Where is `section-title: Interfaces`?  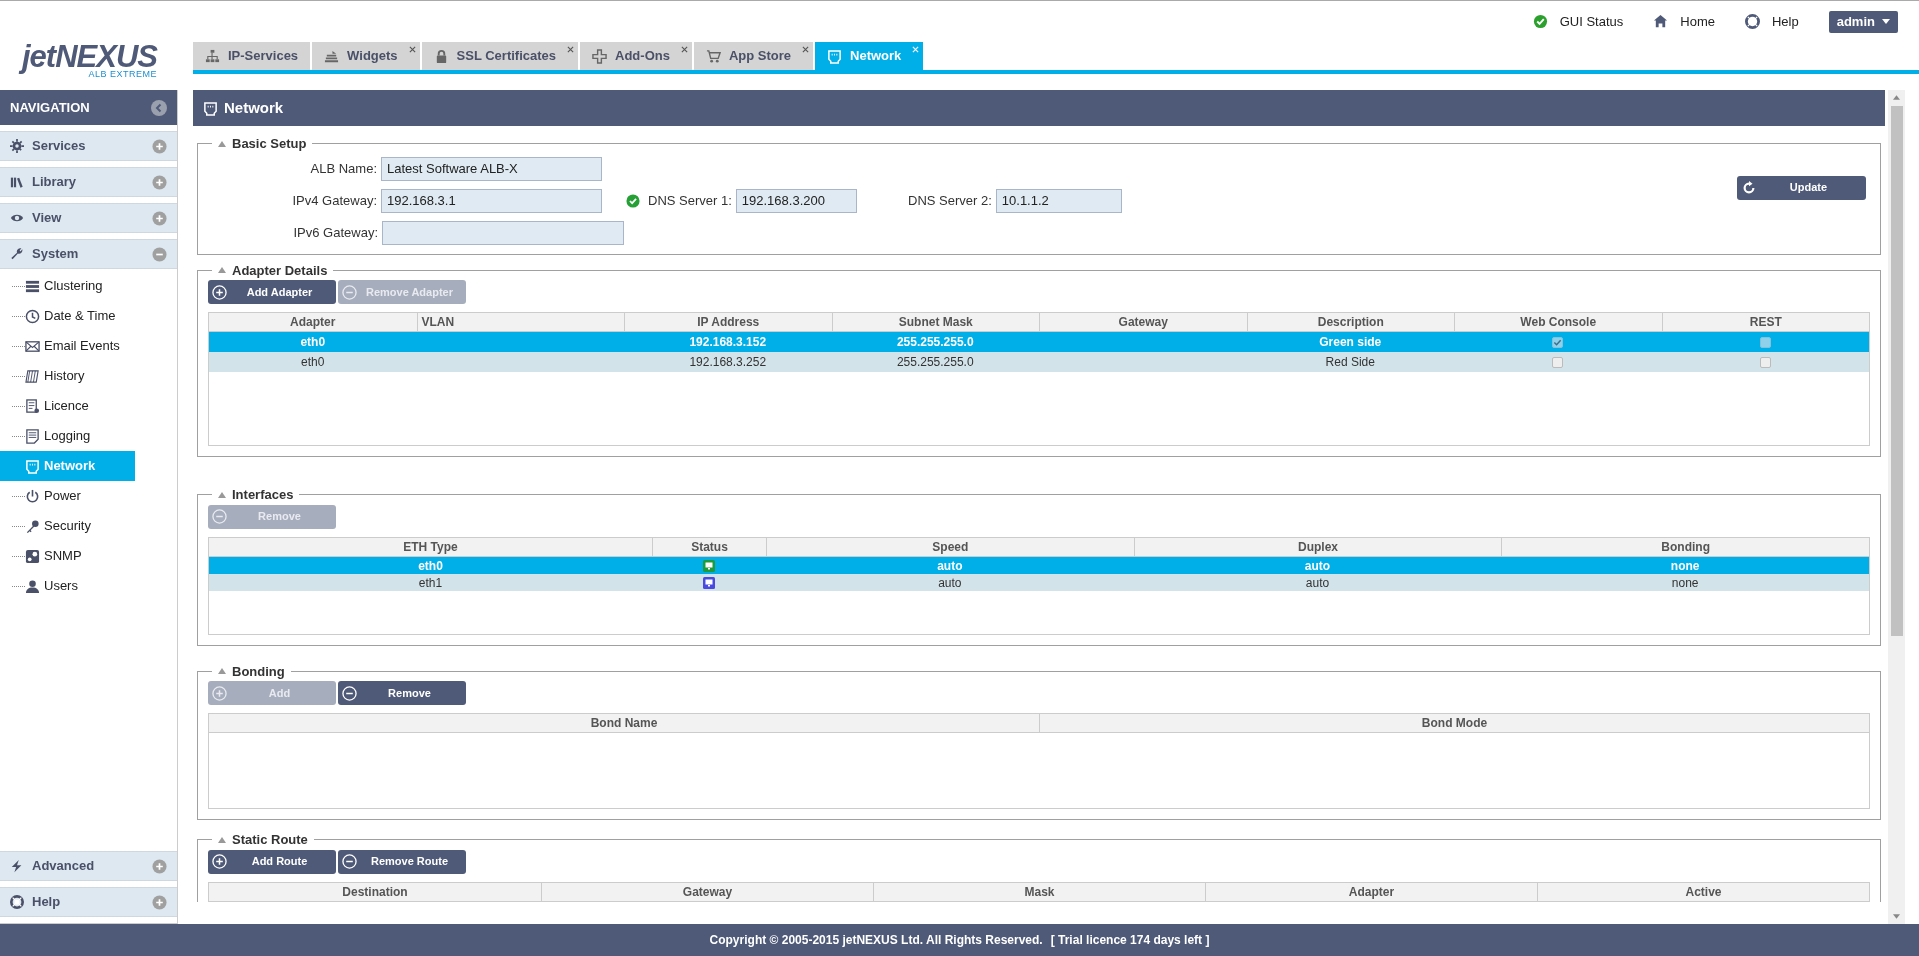 section-title: Interfaces is located at coordinates (263, 495).